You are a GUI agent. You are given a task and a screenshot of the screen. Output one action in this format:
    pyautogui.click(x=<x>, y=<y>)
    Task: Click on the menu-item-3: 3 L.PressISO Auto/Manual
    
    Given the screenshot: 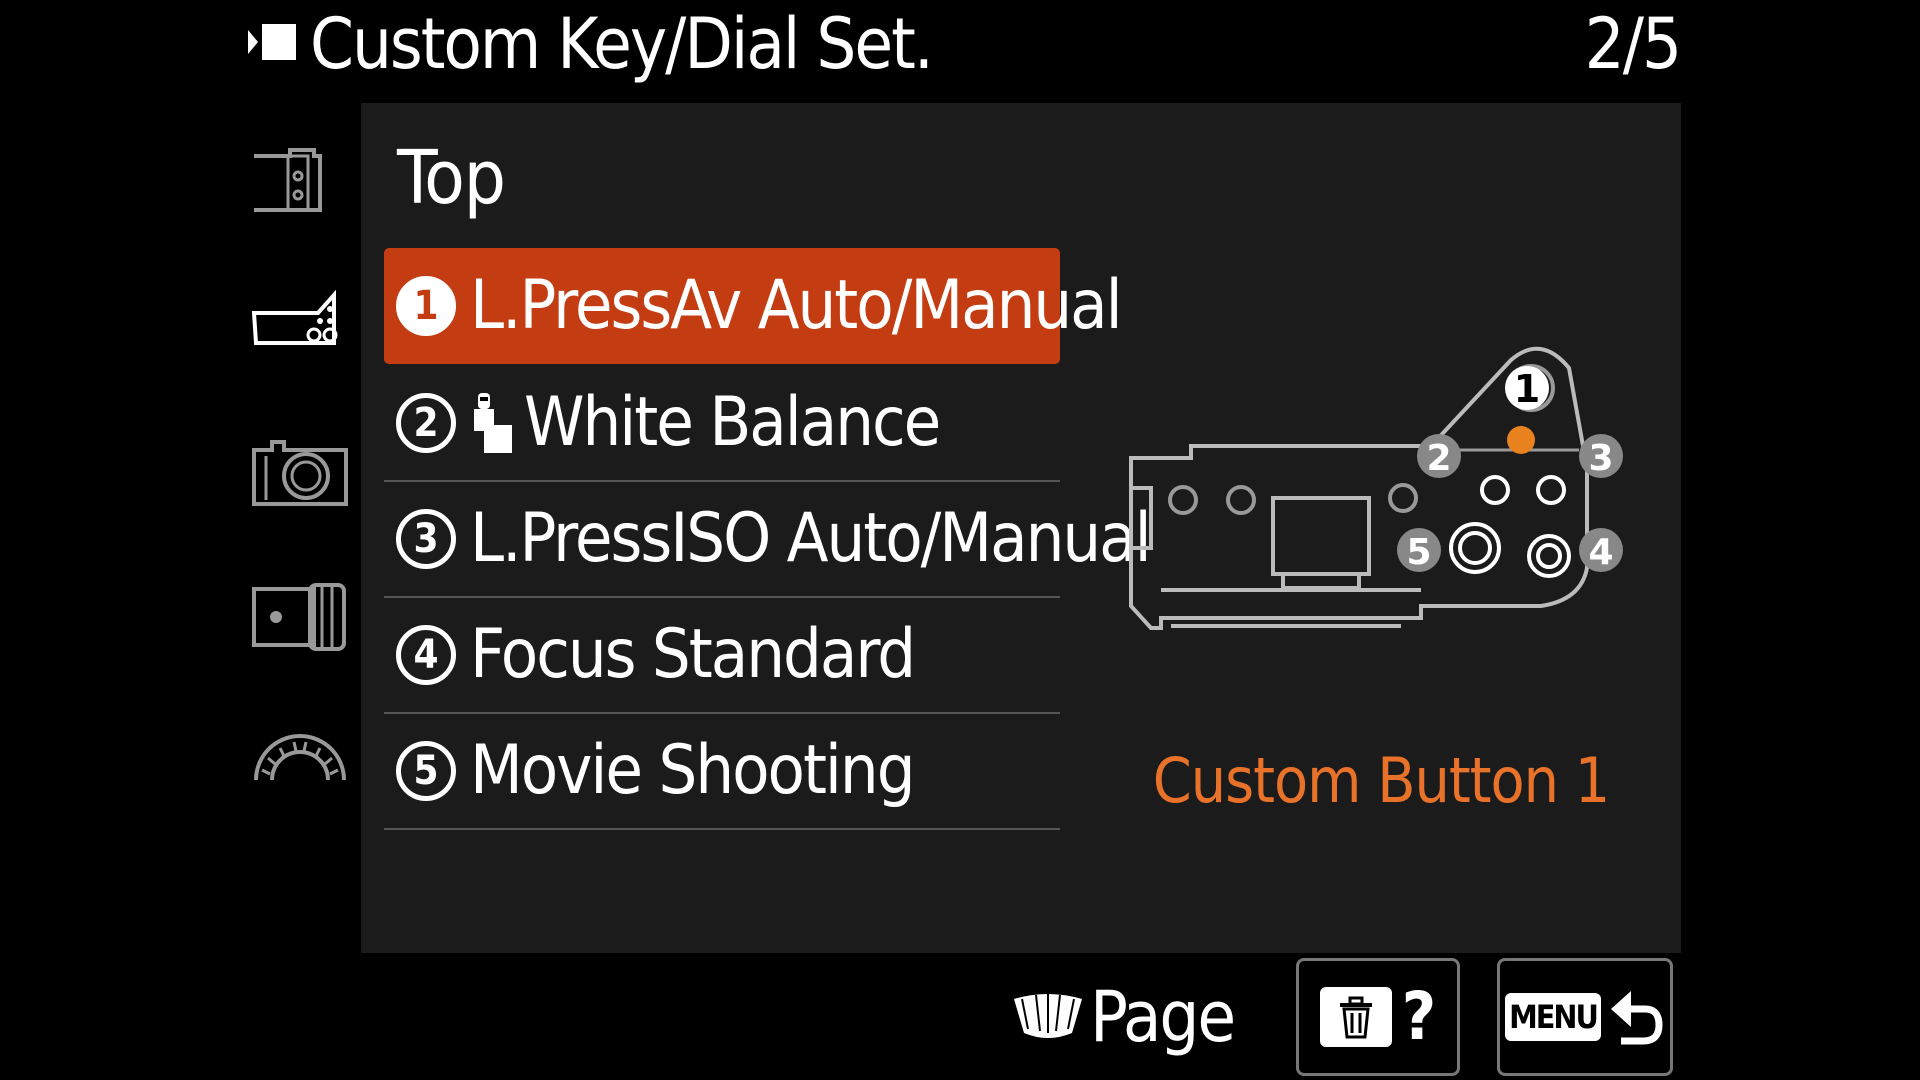 What is the action you would take?
    pyautogui.click(x=768, y=540)
    